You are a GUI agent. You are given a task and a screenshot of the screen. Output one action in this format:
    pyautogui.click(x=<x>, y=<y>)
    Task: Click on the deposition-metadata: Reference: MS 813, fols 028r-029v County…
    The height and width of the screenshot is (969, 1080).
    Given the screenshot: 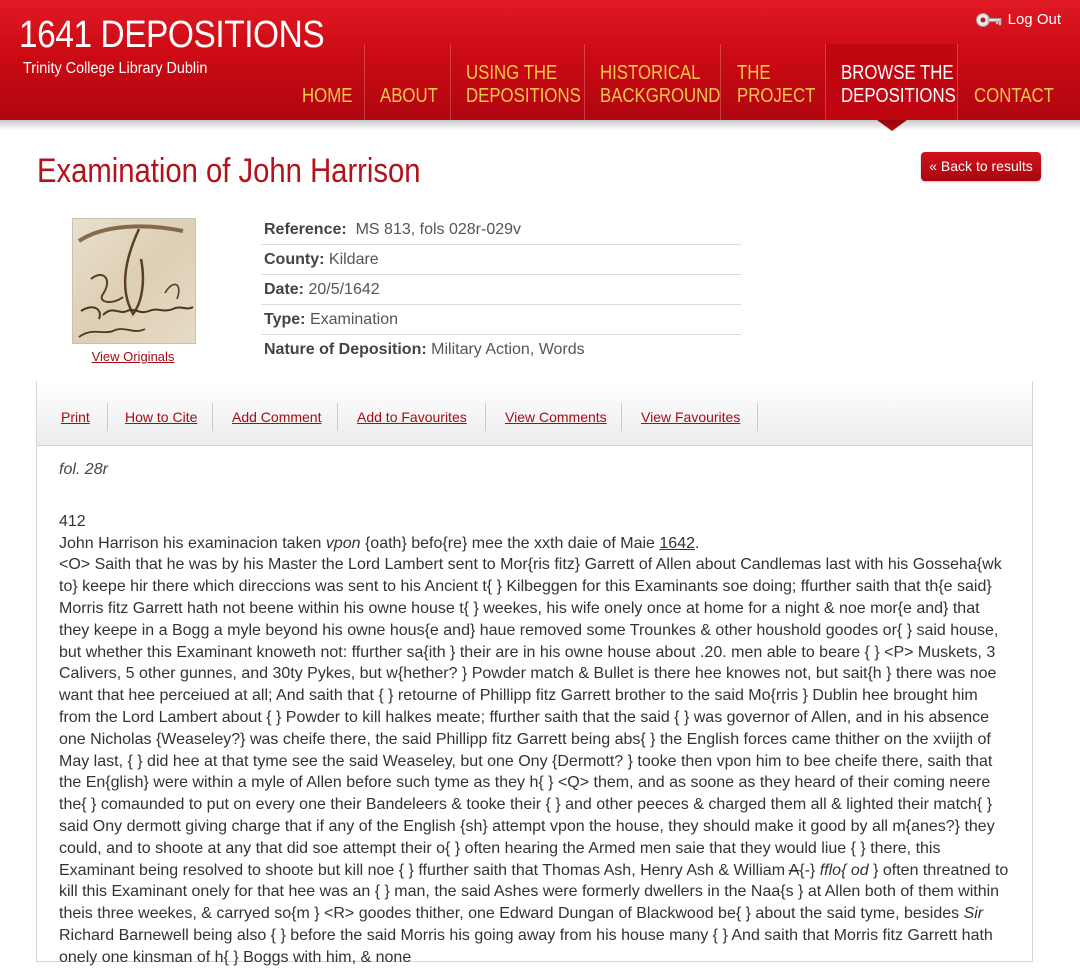 What is the action you would take?
    pyautogui.click(x=501, y=289)
    